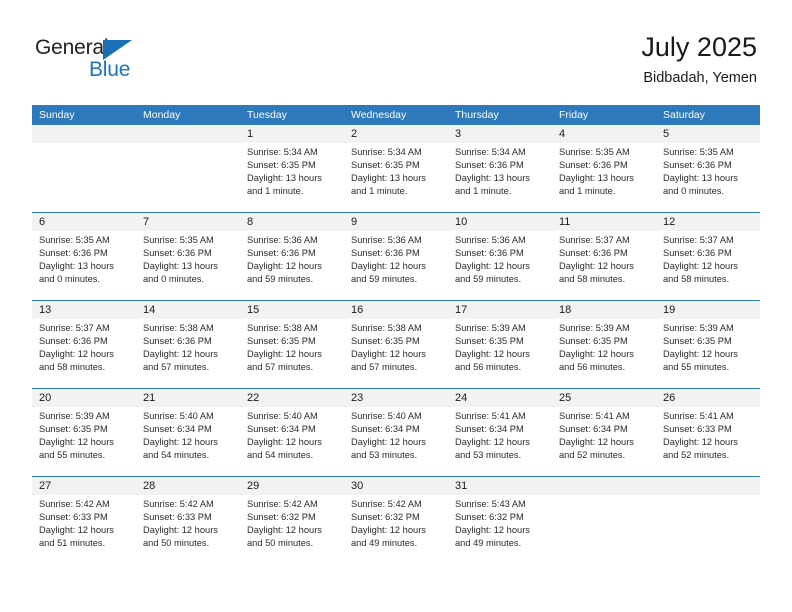  What do you see at coordinates (699, 59) in the screenshot?
I see `title-block: July 2025 Bidbadah, Yemen` at bounding box center [699, 59].